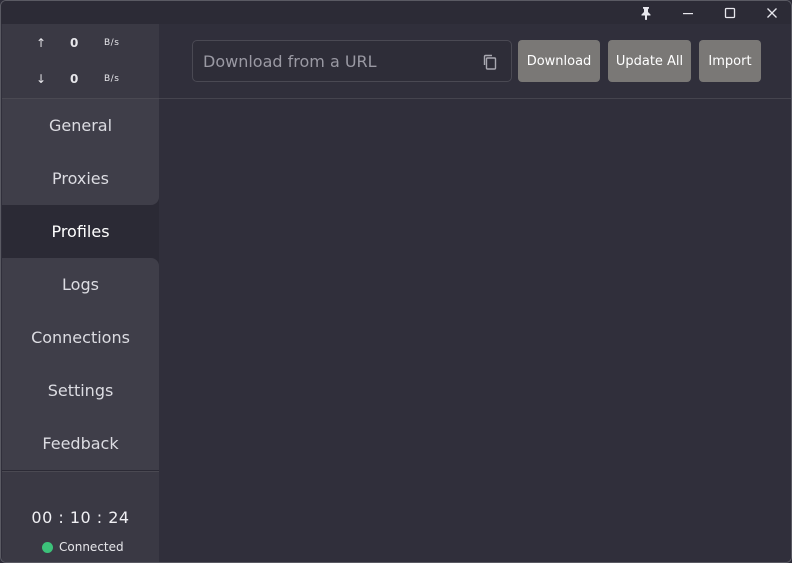 Image resolution: width=792 pixels, height=563 pixels. I want to click on sidebar-item-logs: Logs, so click(80, 284).